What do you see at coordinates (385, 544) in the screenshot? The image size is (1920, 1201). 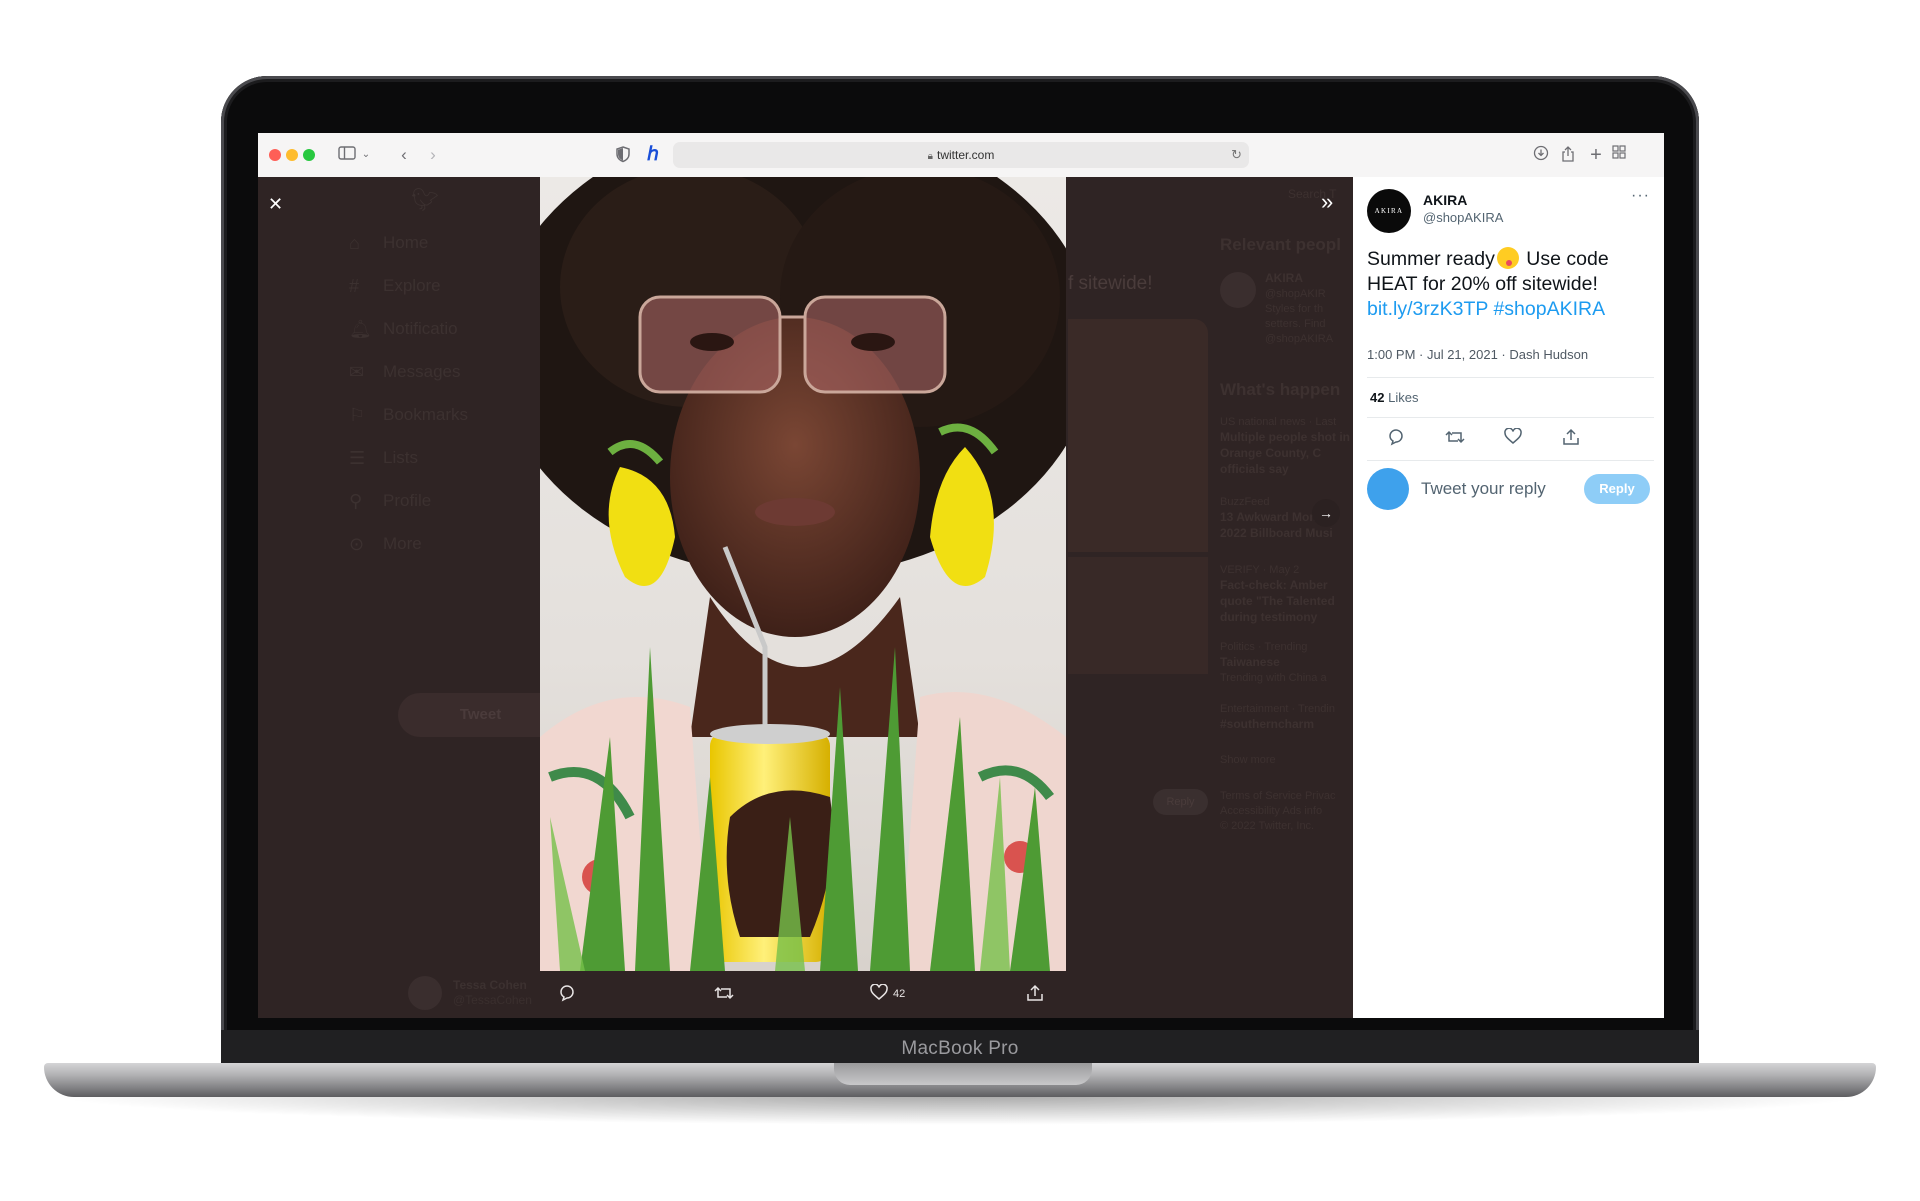 I see `nav-more: ⊙ More` at bounding box center [385, 544].